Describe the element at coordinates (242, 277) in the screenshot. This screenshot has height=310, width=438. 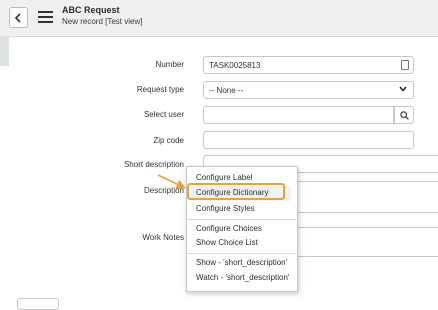
I see `menu-item-watch-field: Watch - 'short_description'` at that location.